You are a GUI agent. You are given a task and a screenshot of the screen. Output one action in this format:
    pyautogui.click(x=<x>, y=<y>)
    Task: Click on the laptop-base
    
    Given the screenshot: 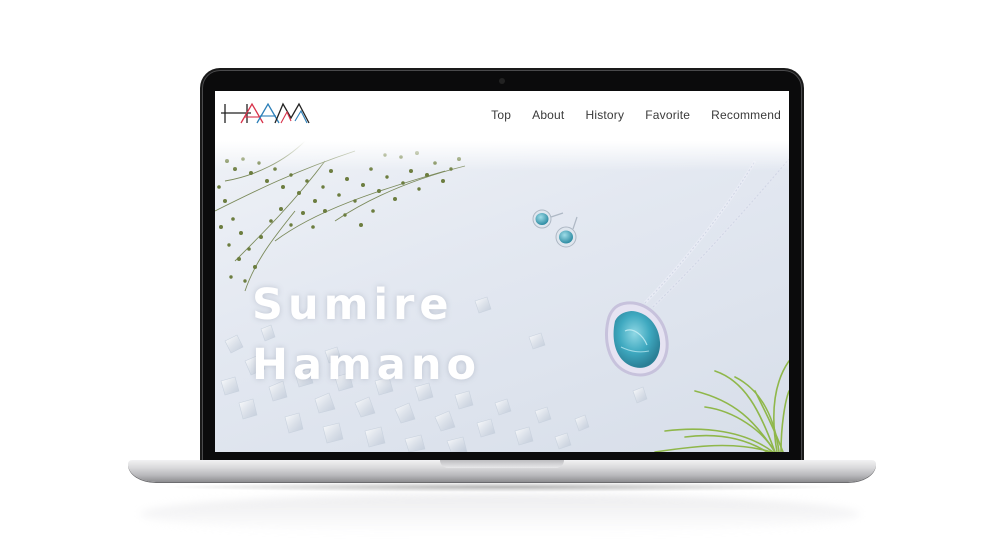 What is the action you would take?
    pyautogui.click(x=502, y=471)
    